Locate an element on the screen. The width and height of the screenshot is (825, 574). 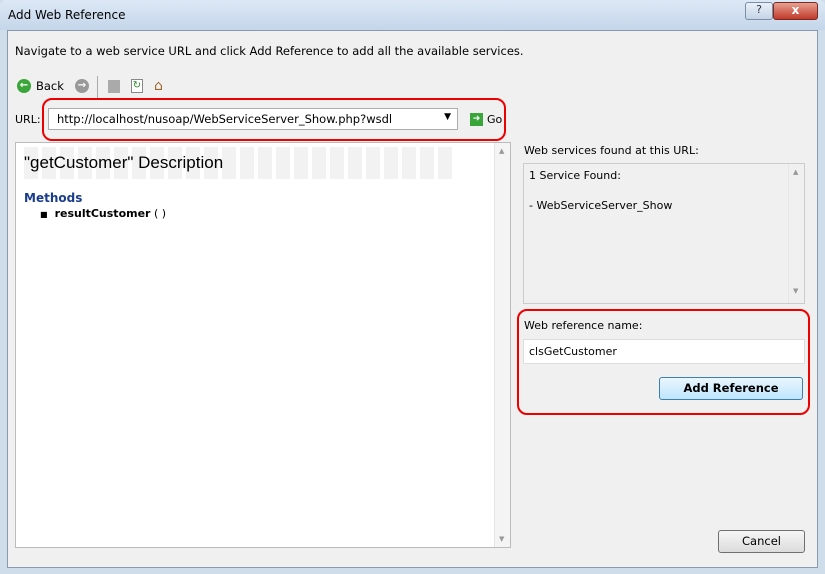
reference-name-label: Web reference name: is located at coordinates (583, 325).